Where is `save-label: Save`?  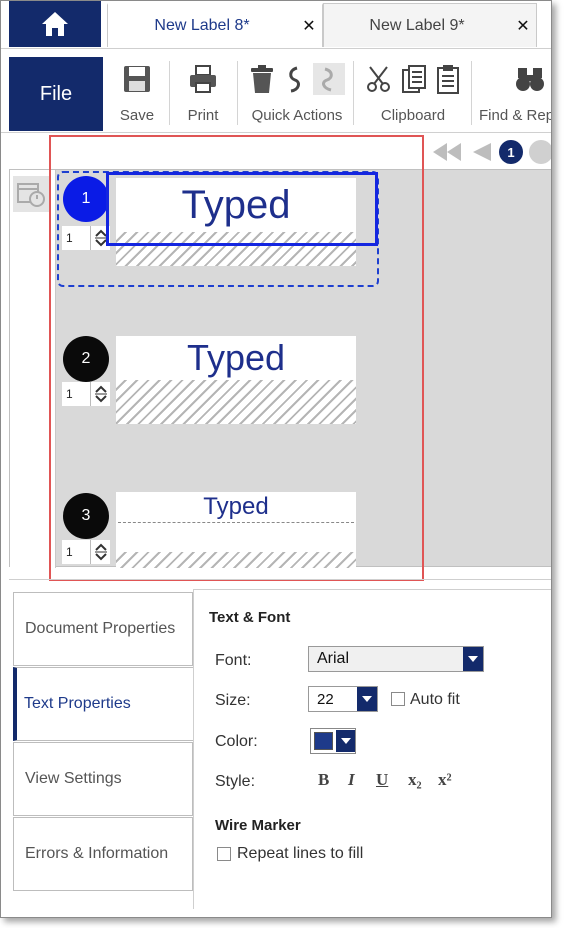
save-label: Save is located at coordinates (137, 115).